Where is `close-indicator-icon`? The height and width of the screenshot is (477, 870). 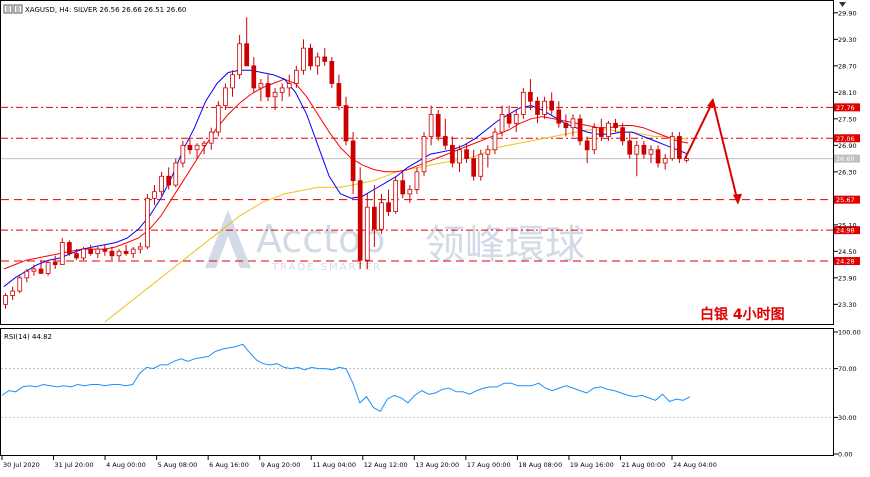
close-indicator-icon is located at coordinates (842, 4).